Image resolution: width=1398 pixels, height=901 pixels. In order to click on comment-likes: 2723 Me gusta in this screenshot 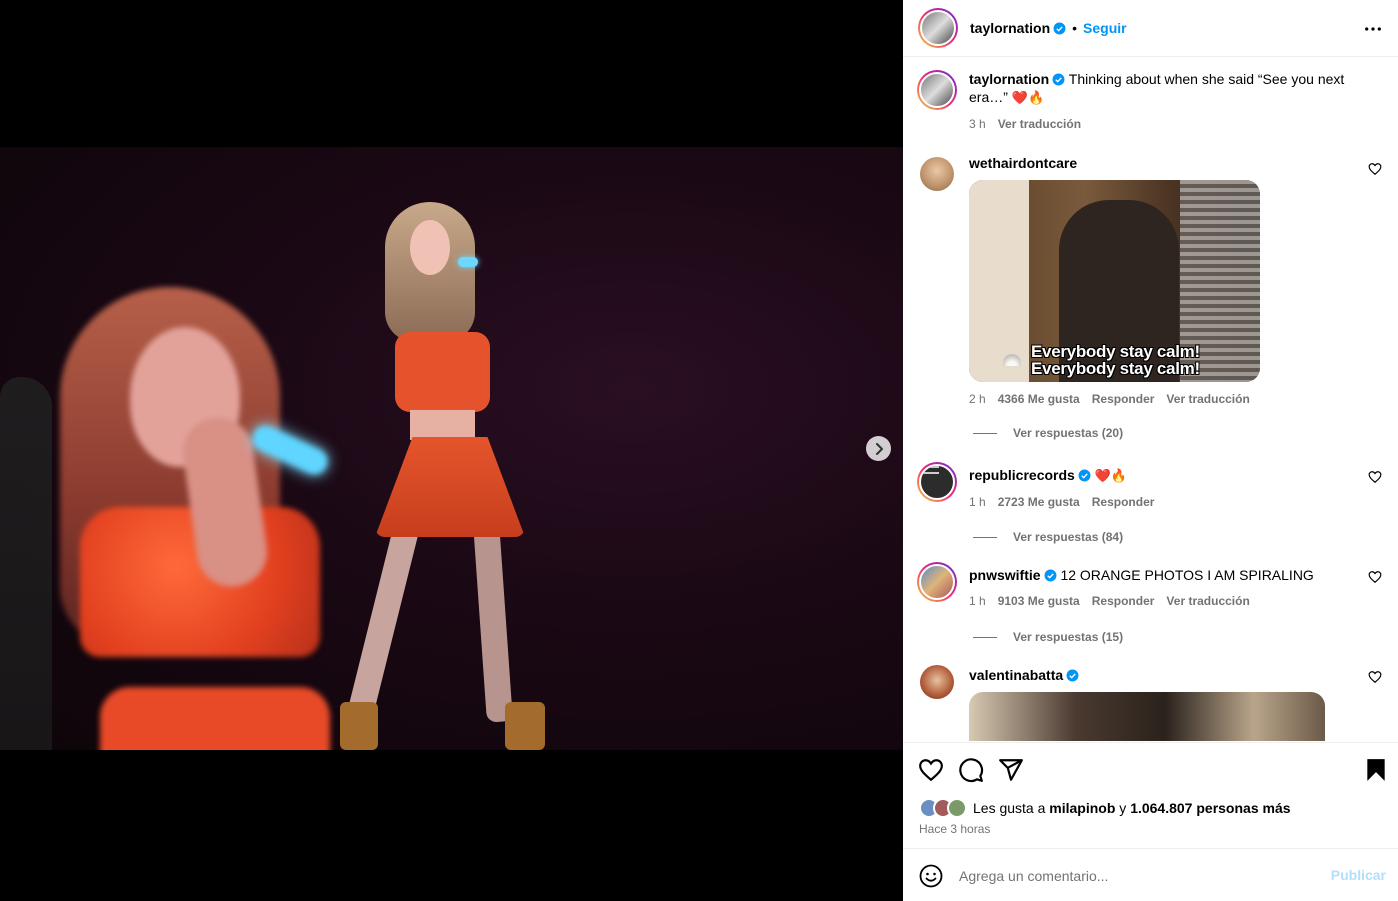, I will do `click(1039, 502)`.